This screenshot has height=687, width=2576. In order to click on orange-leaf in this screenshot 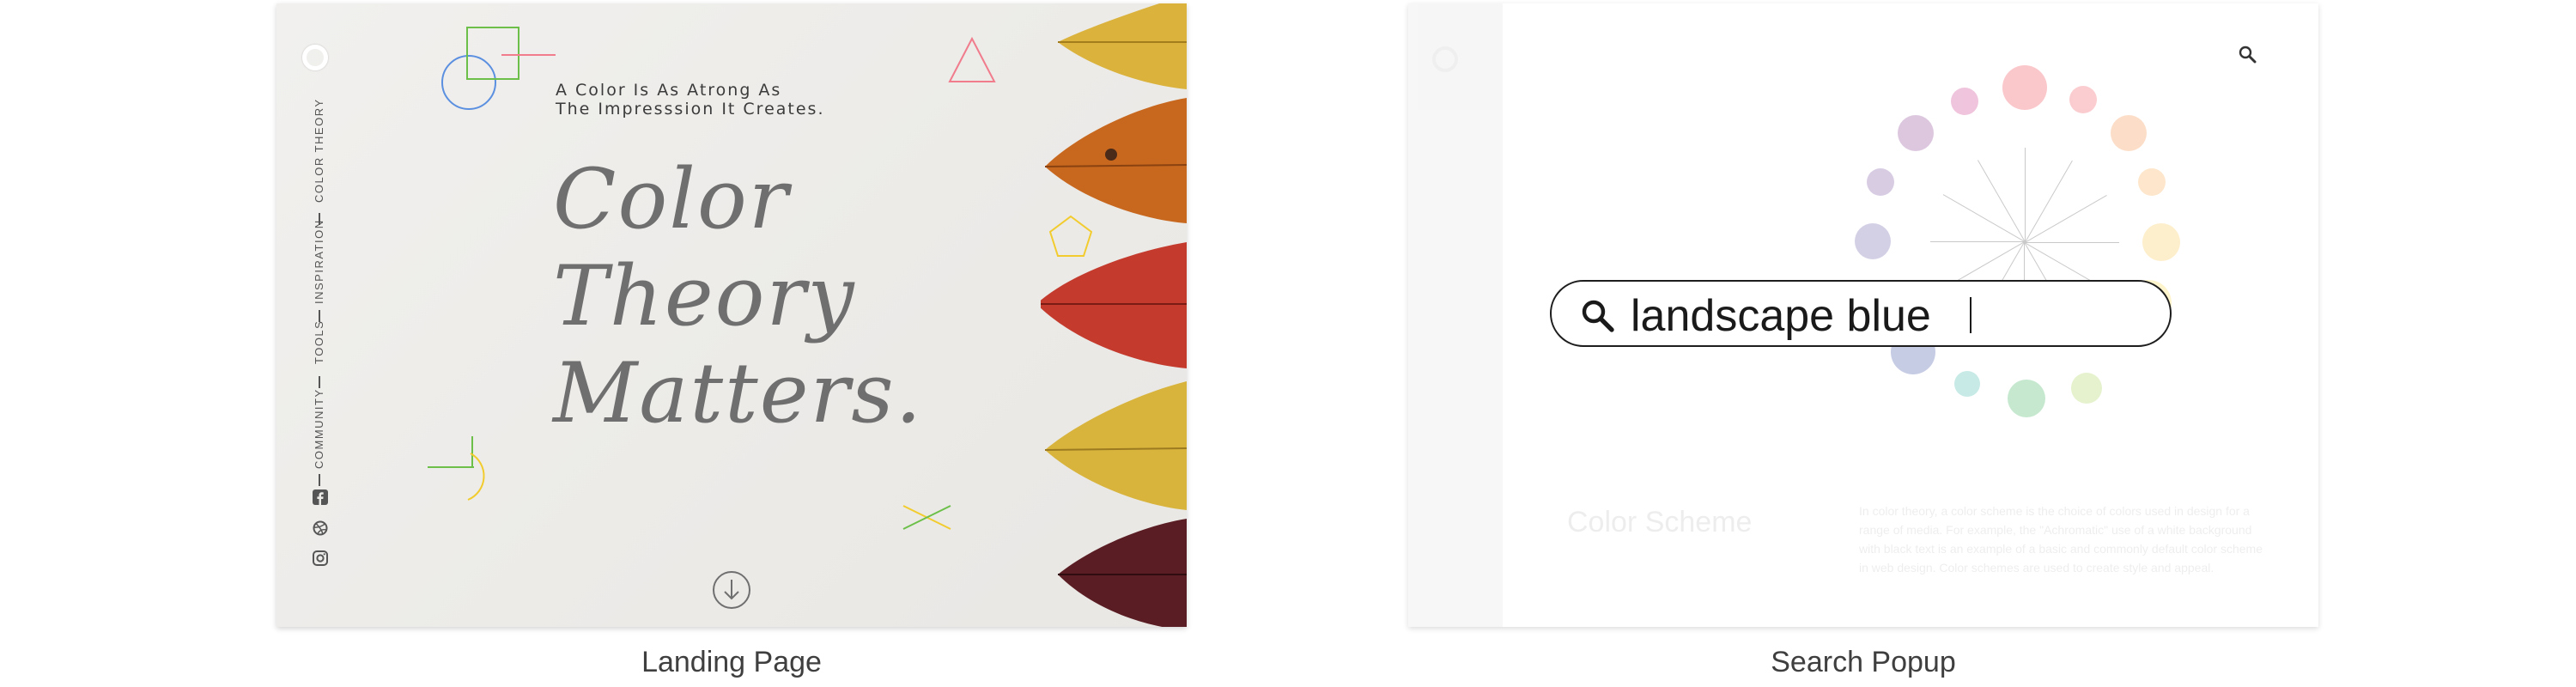, I will do `click(1115, 160)`.